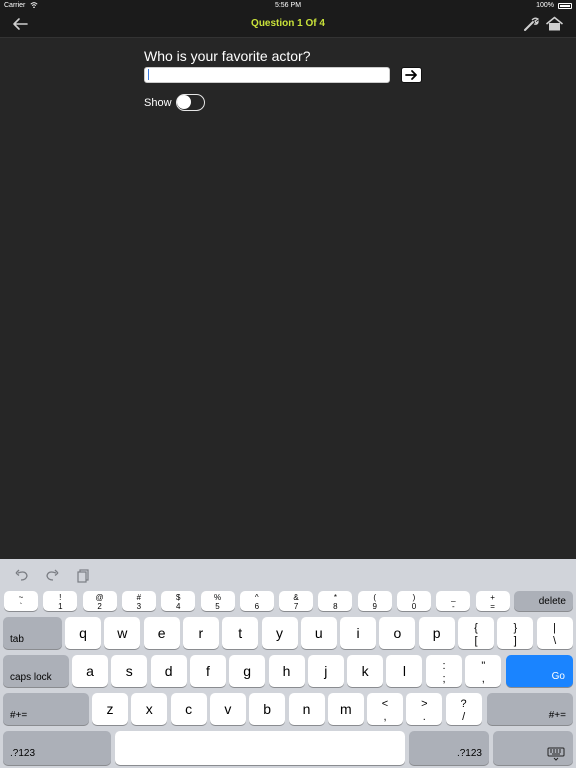  I want to click on key-label: m, so click(345, 709).